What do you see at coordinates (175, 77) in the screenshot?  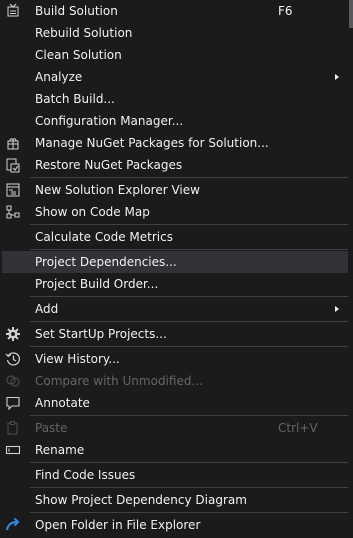 I see `menu-item-analyze: Analyze` at bounding box center [175, 77].